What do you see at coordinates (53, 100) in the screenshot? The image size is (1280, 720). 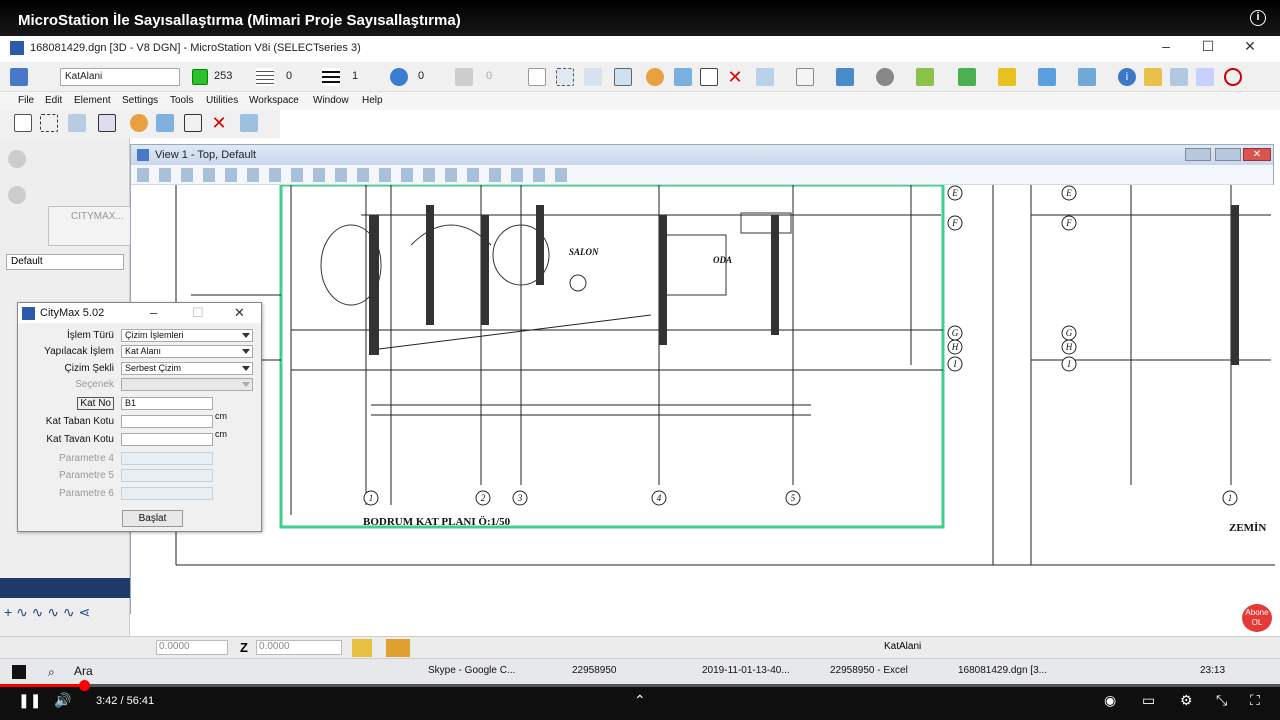 I see `menu-edit: Edit` at bounding box center [53, 100].